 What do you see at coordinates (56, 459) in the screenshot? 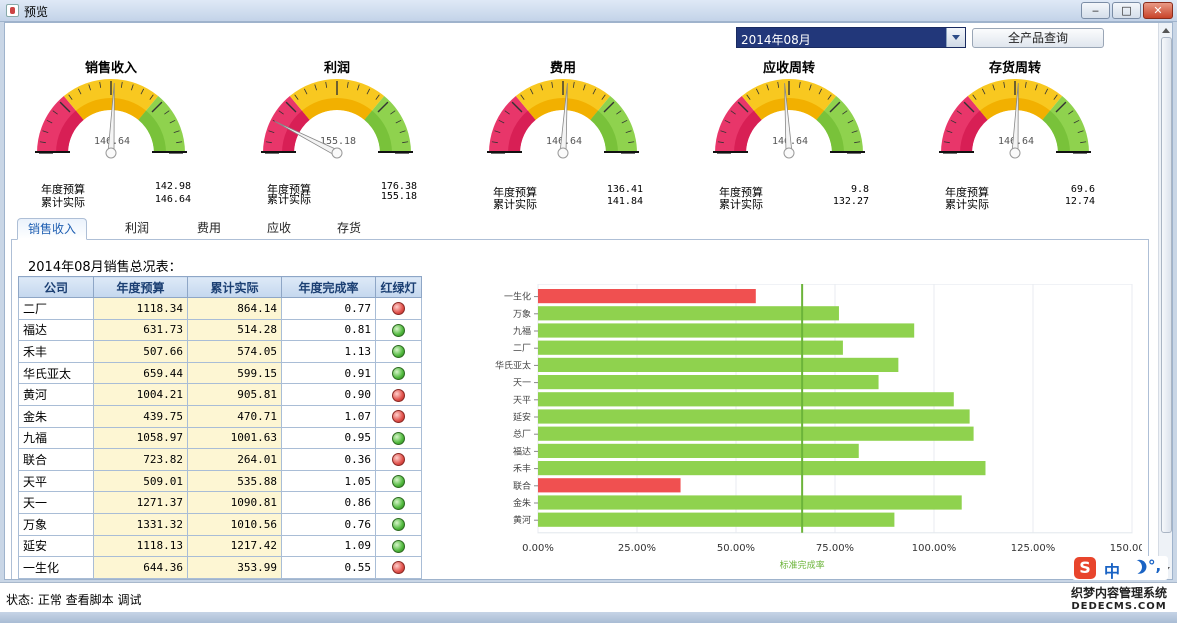
I see `cell-company: 联合` at bounding box center [56, 459].